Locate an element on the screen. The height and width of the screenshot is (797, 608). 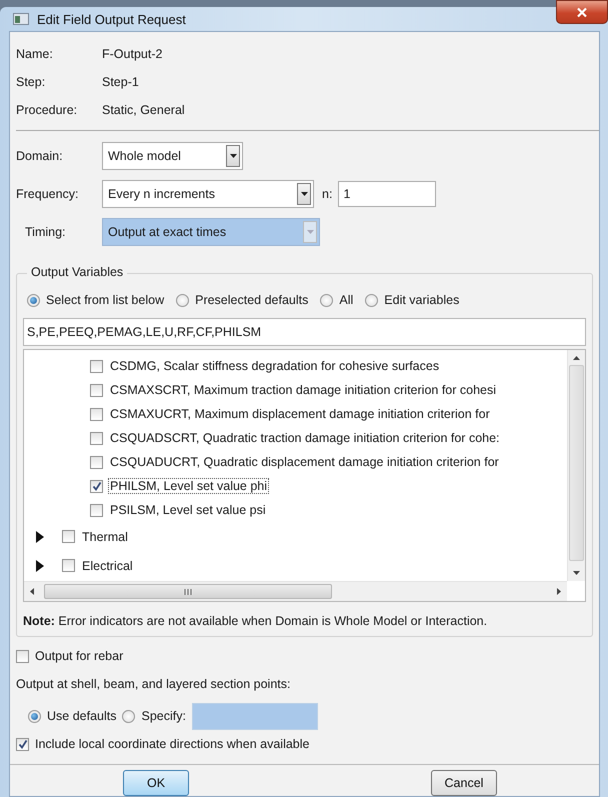
field-label: Frequency: is located at coordinates (48, 194).